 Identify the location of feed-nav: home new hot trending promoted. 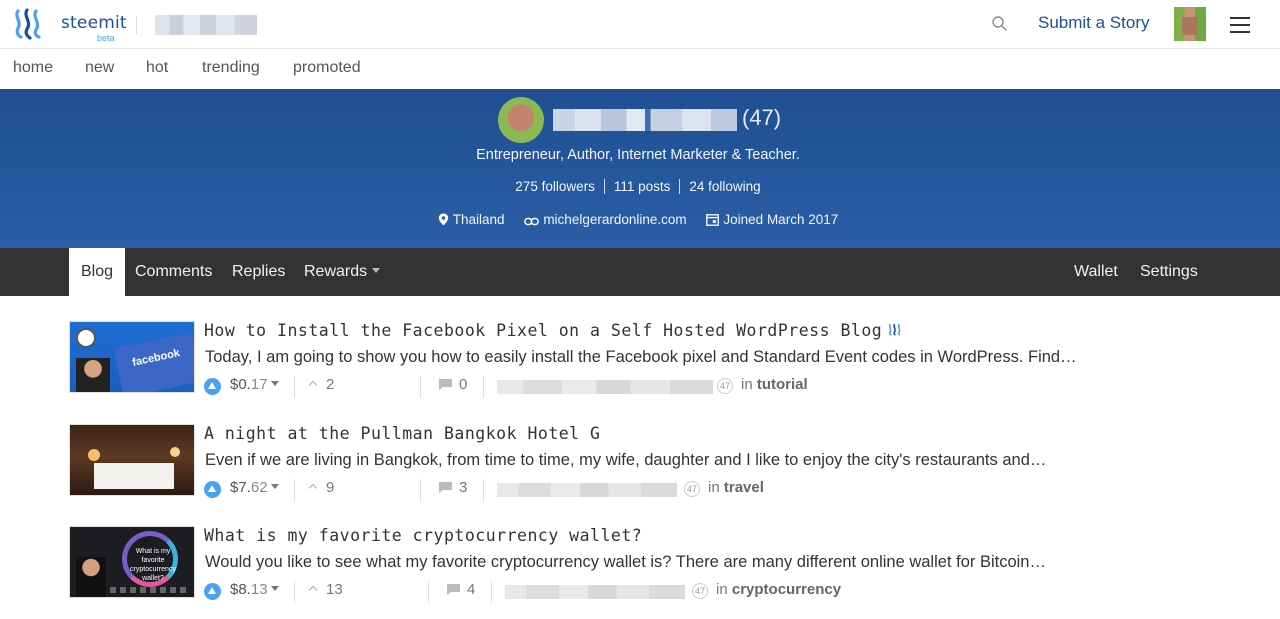
(640, 69).